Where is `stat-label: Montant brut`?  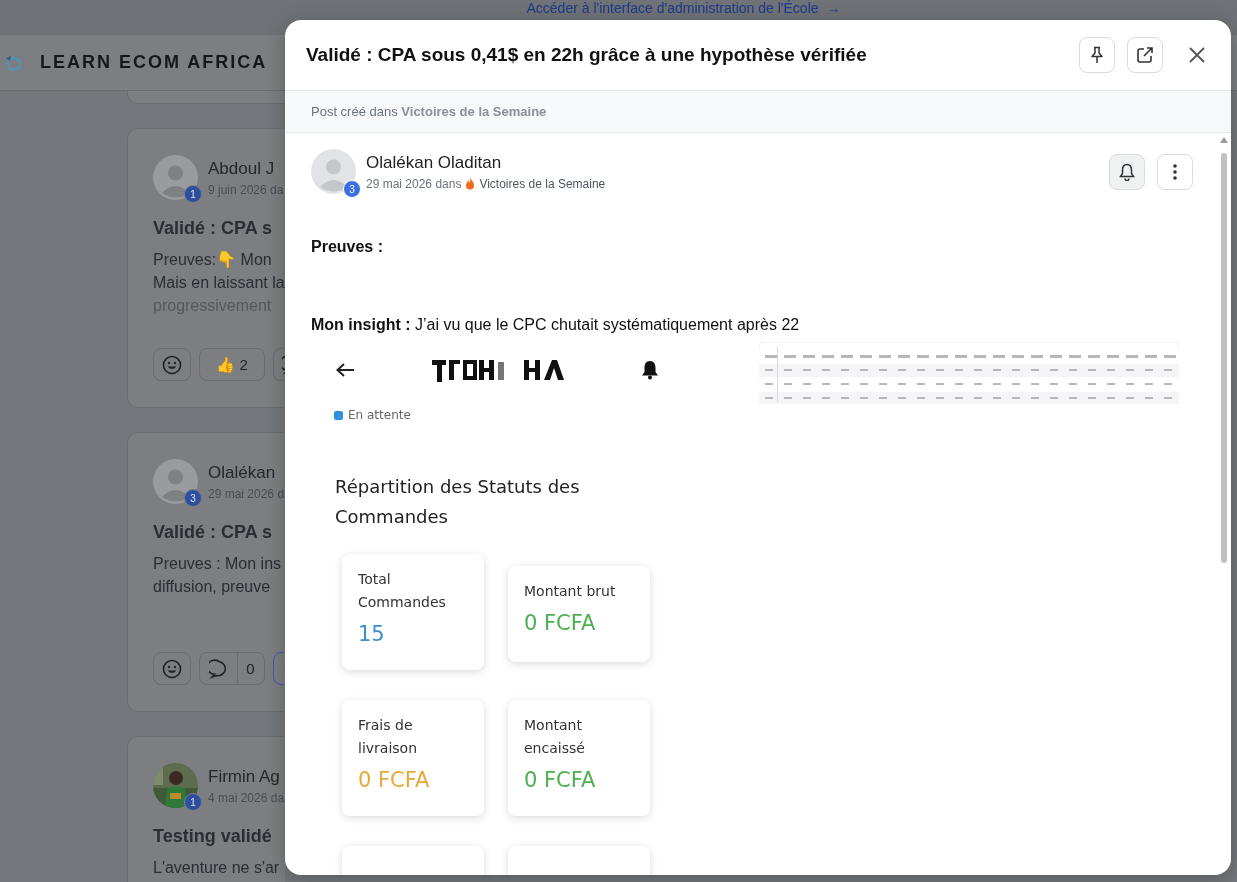 stat-label: Montant brut is located at coordinates (570, 591).